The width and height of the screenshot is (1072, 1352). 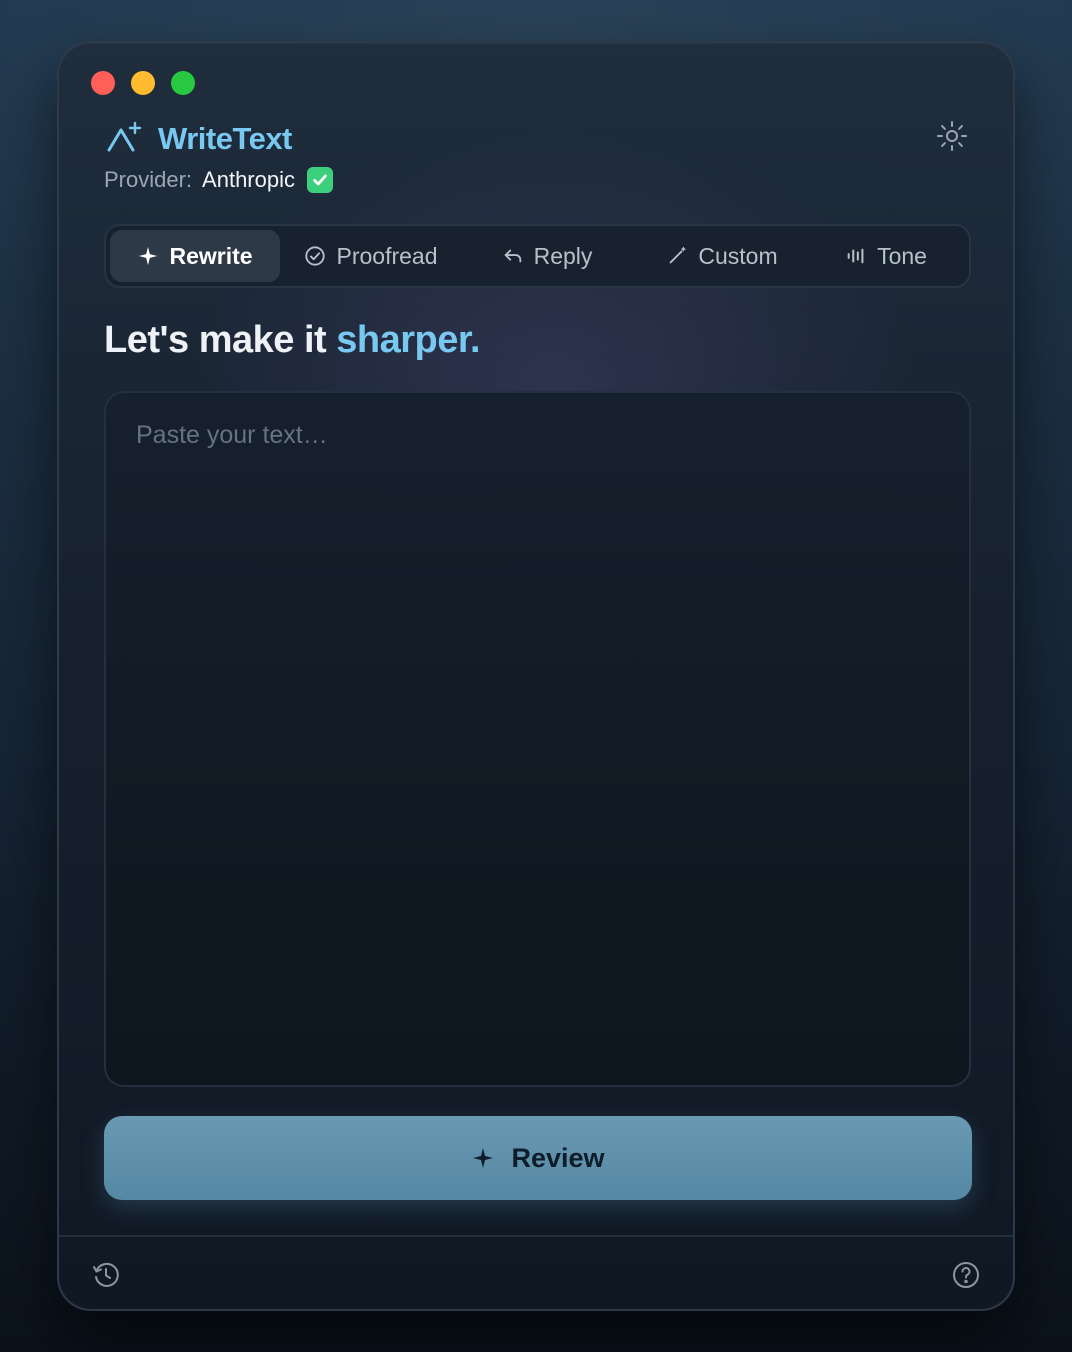 What do you see at coordinates (855, 256) in the screenshot?
I see `bars-icon` at bounding box center [855, 256].